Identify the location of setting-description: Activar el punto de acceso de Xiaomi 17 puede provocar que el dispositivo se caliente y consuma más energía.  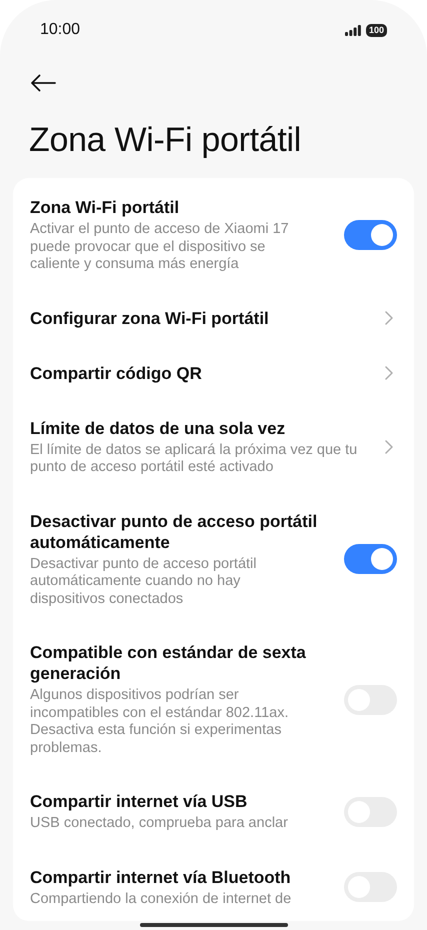
(160, 247).